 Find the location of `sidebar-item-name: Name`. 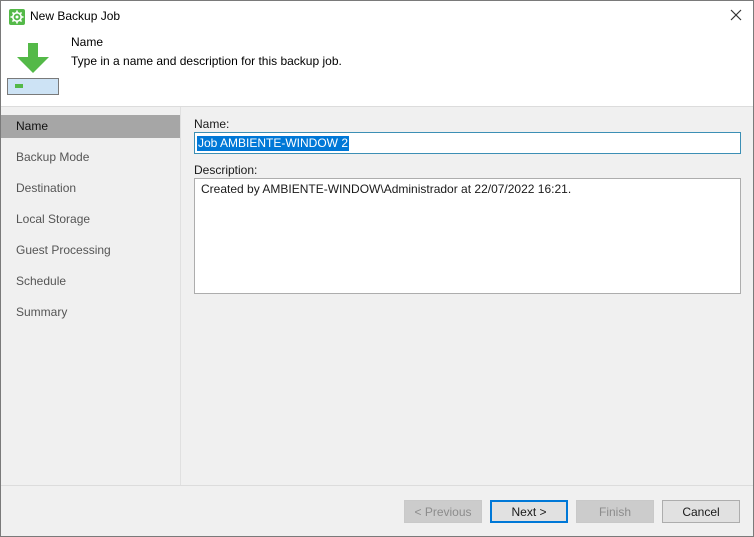

sidebar-item-name: Name is located at coordinates (90, 126).